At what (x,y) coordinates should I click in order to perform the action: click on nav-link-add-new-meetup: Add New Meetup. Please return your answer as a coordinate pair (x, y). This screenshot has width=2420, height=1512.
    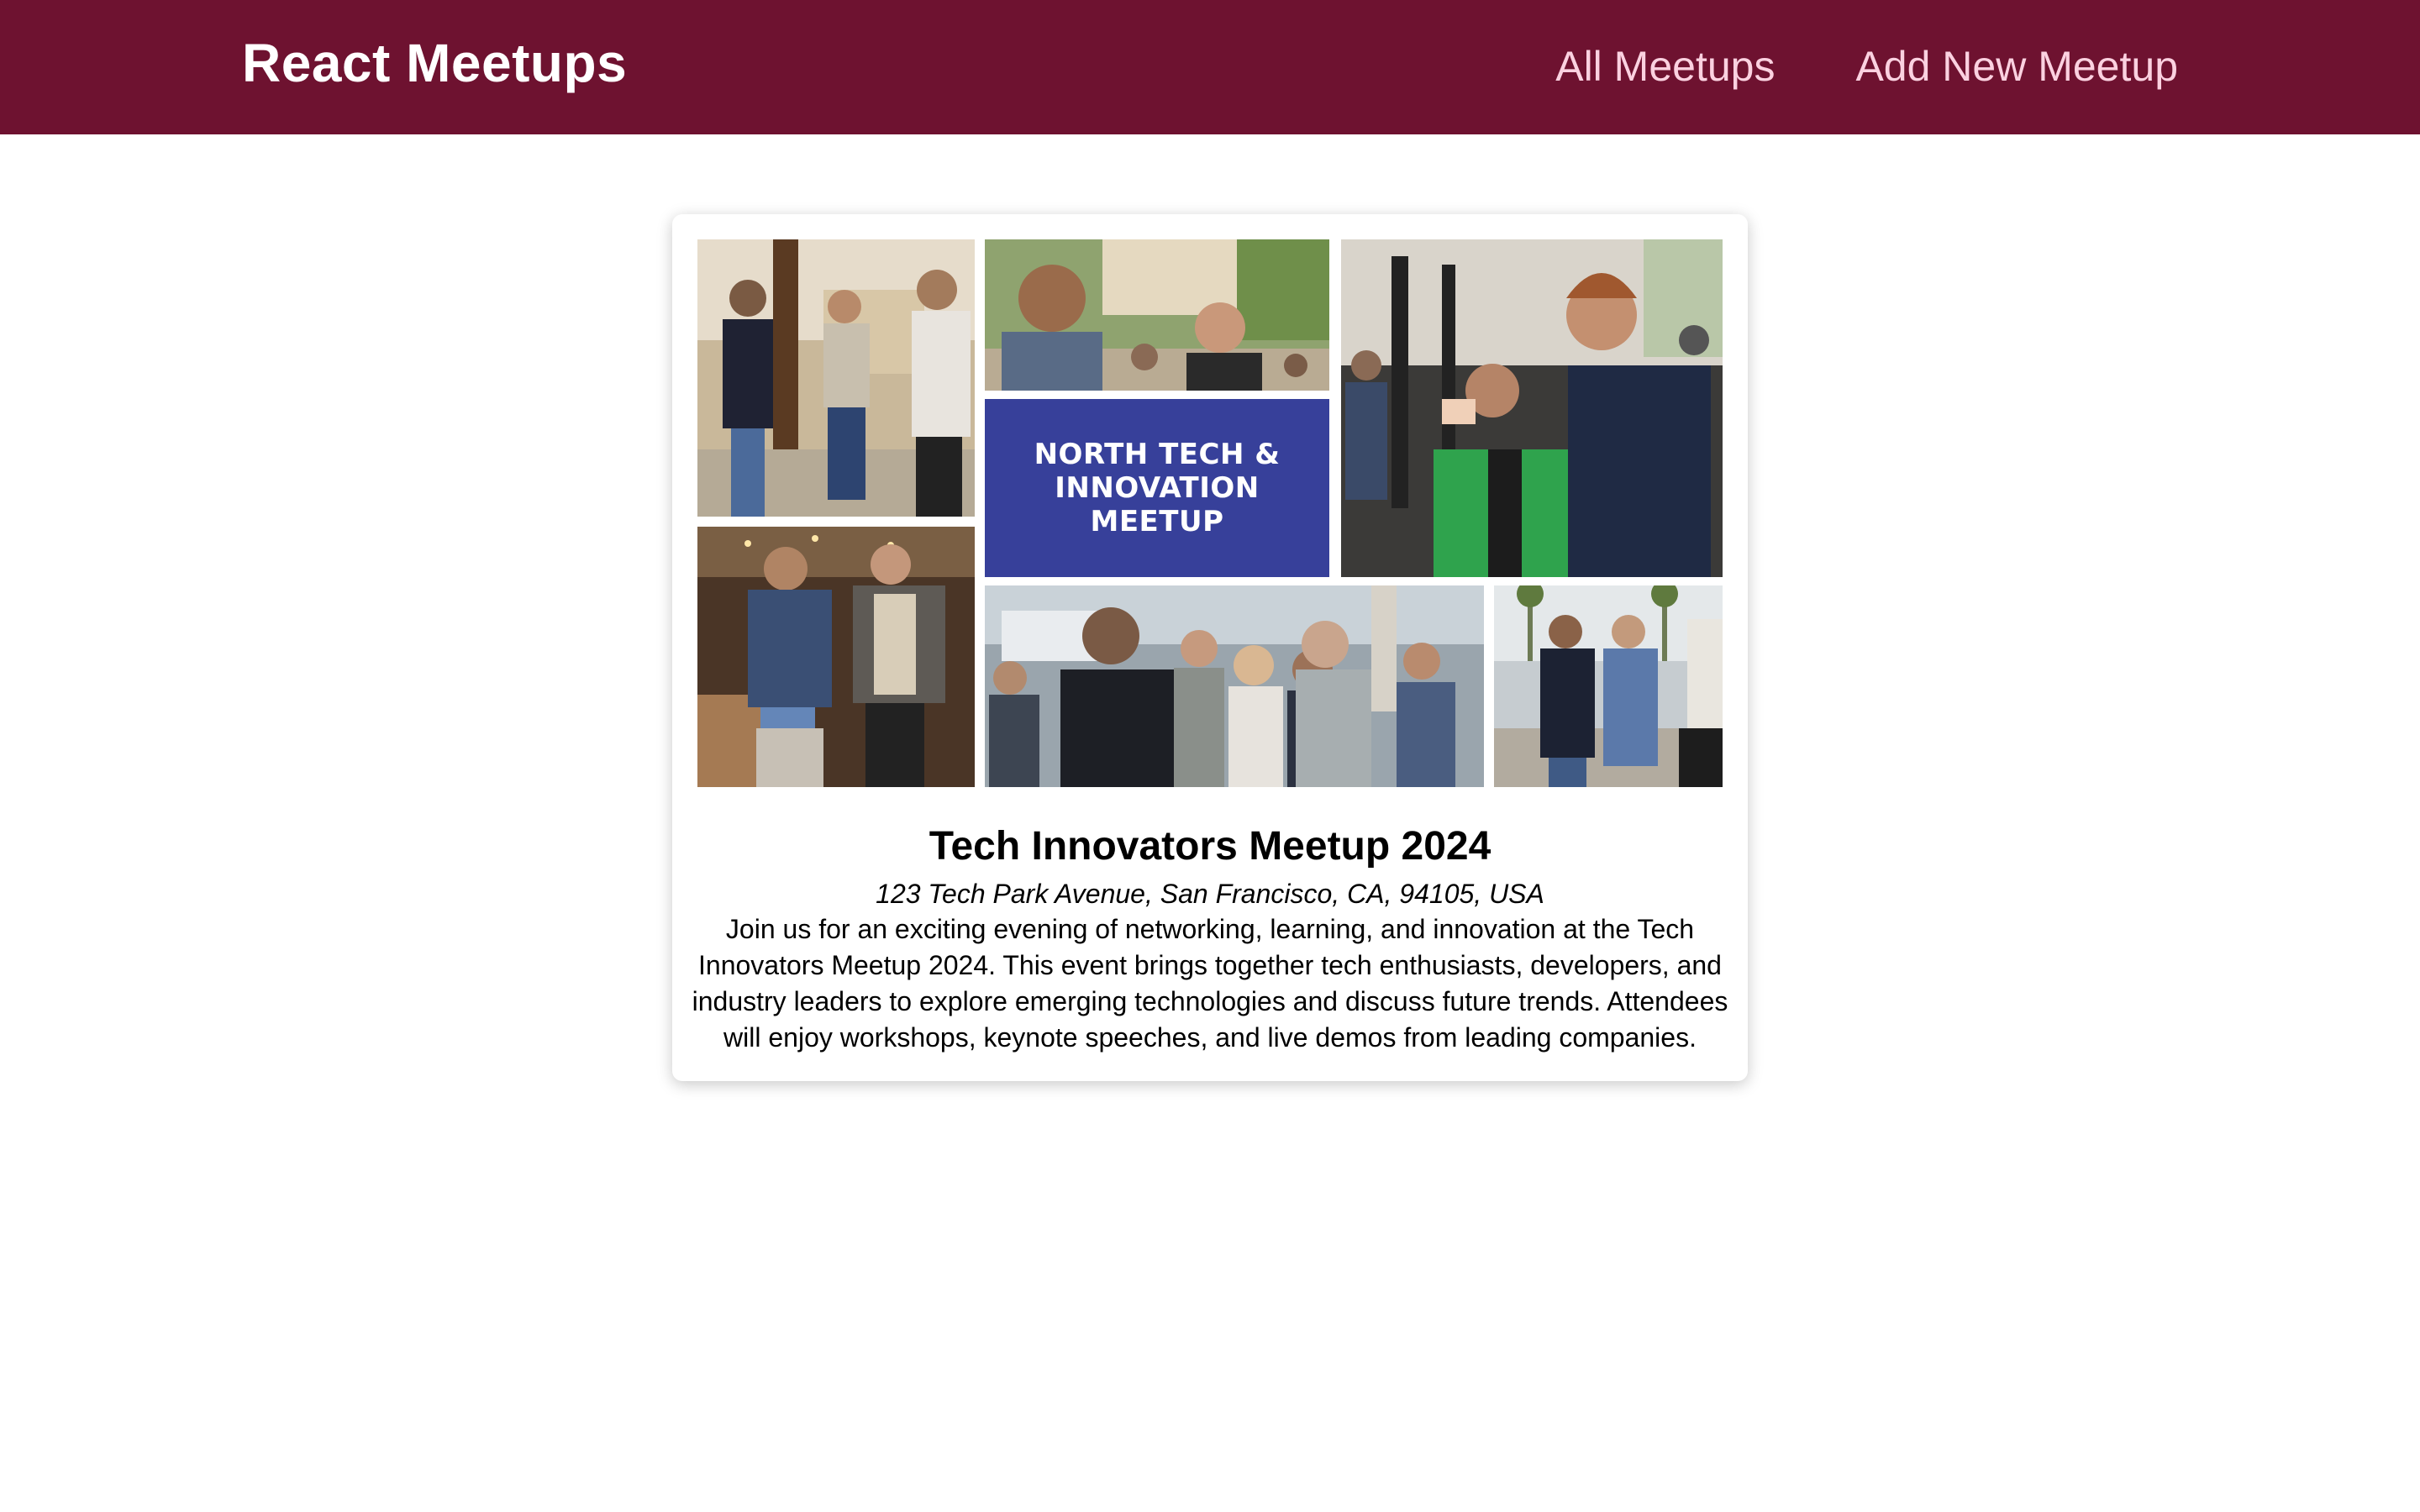
    Looking at the image, I should click on (2016, 66).